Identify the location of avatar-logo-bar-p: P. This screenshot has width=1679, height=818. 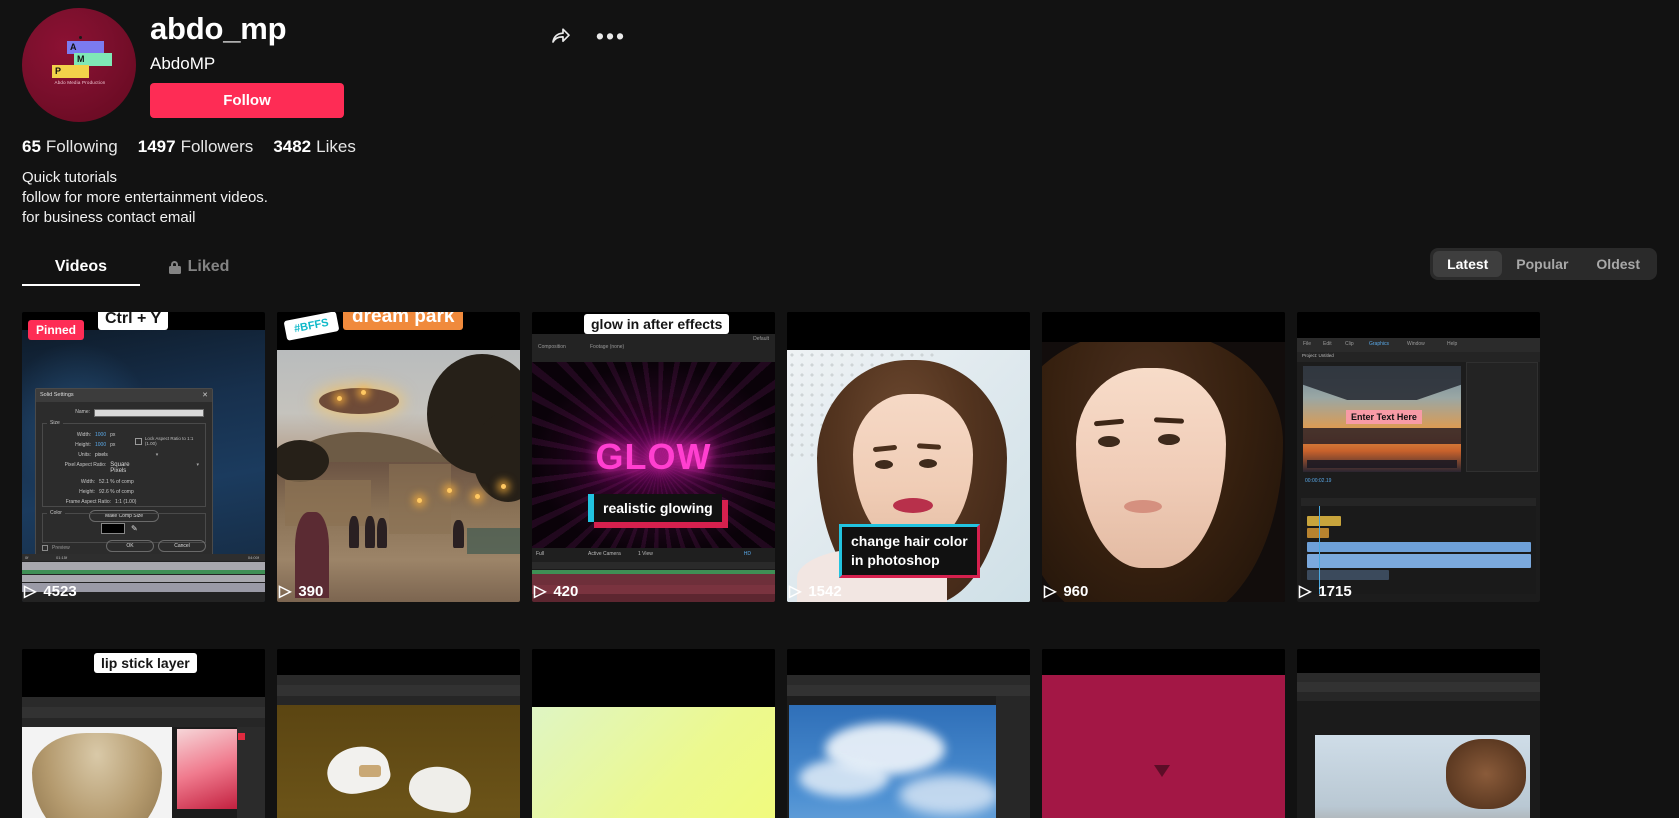
(70, 71).